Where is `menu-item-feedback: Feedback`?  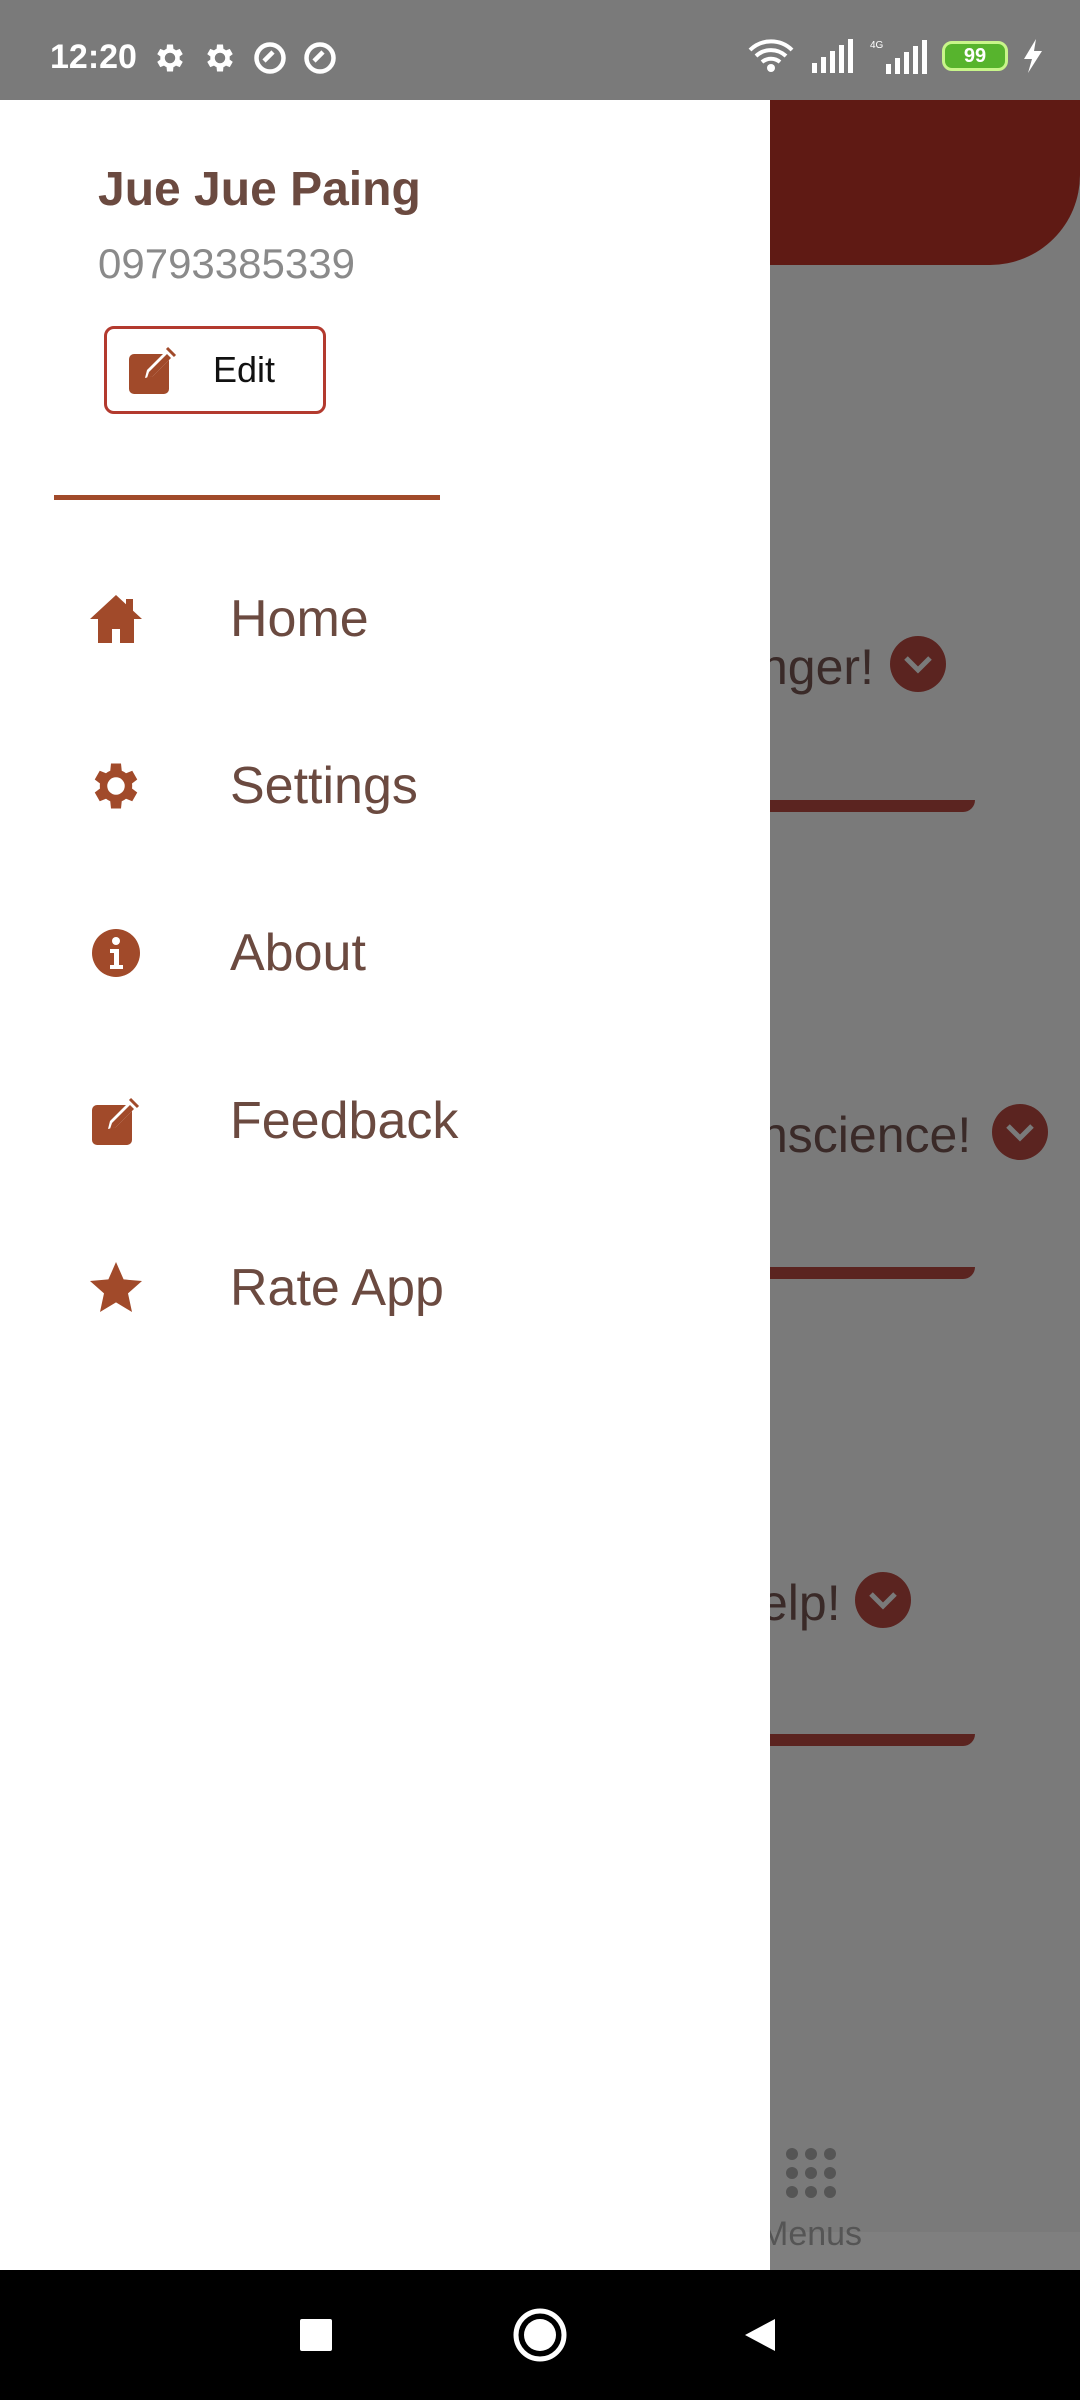 menu-item-feedback: Feedback is located at coordinates (385, 1121).